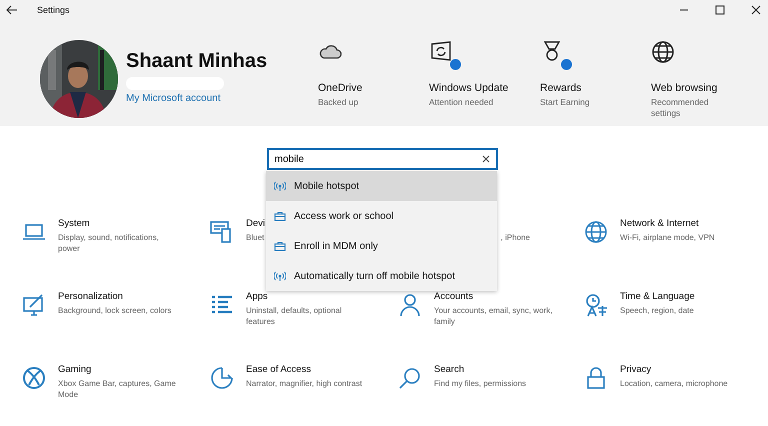  What do you see at coordinates (54, 10) in the screenshot?
I see `window-title: Settings` at bounding box center [54, 10].